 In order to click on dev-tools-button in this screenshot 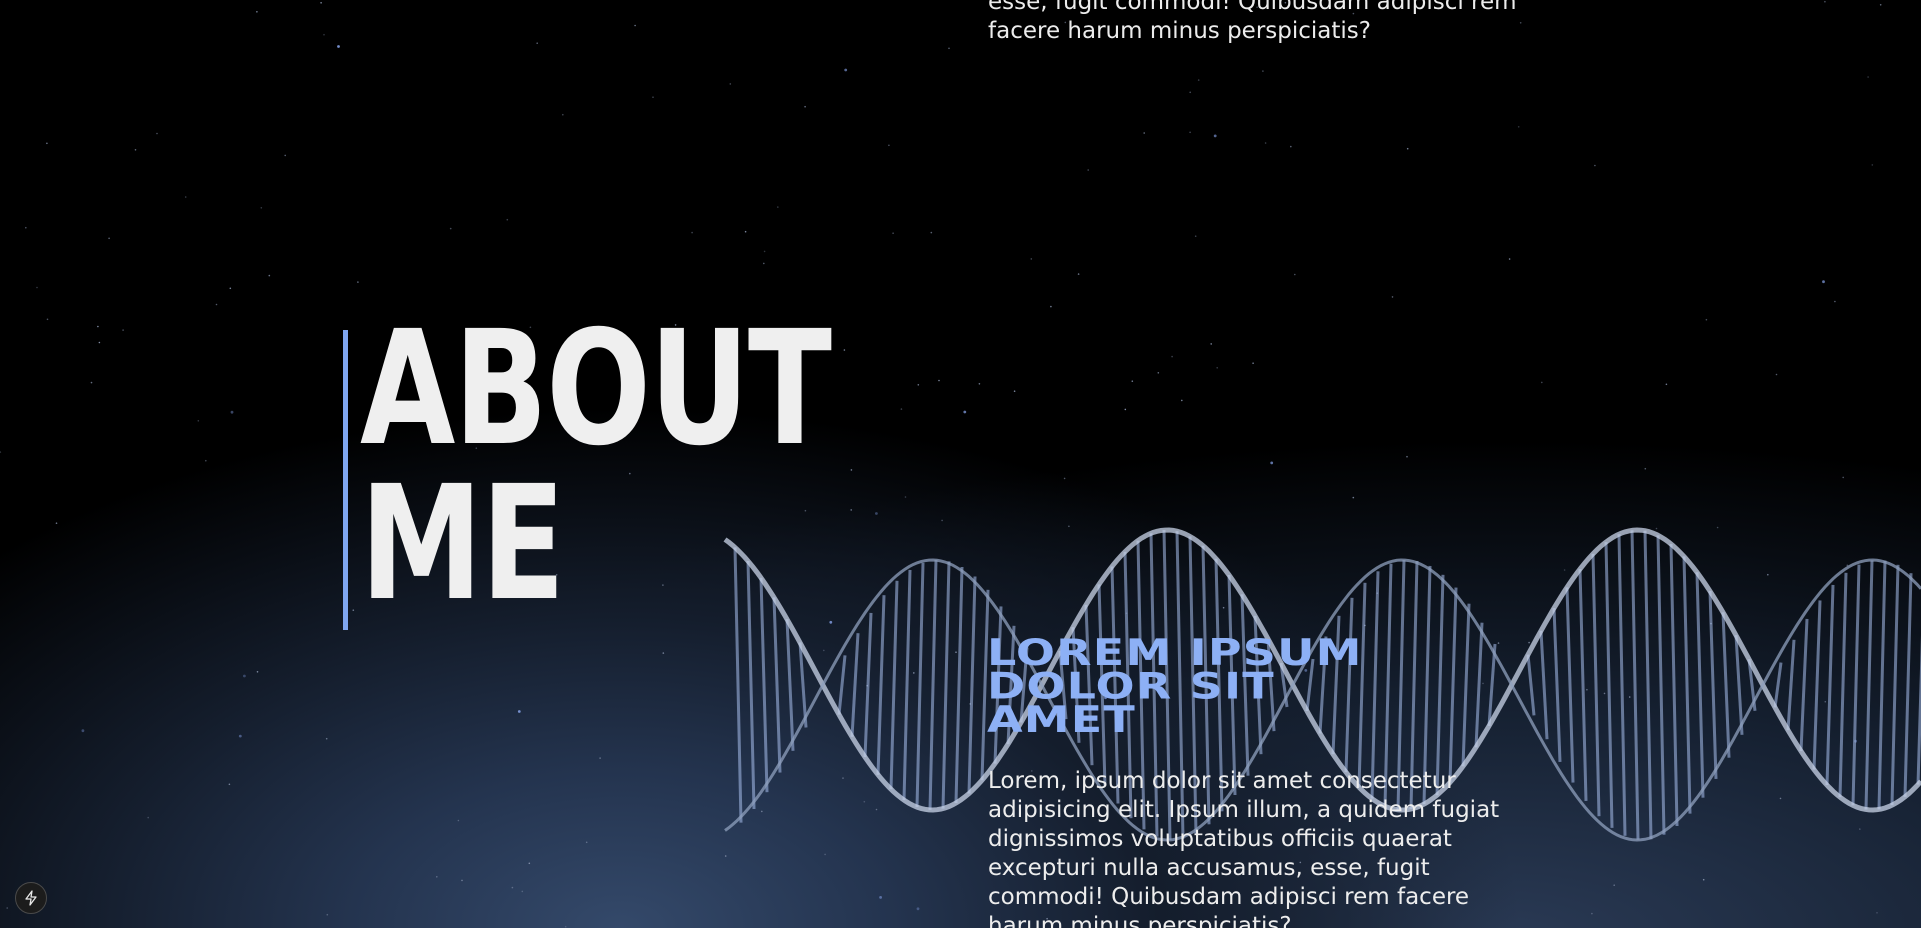, I will do `click(31, 898)`.